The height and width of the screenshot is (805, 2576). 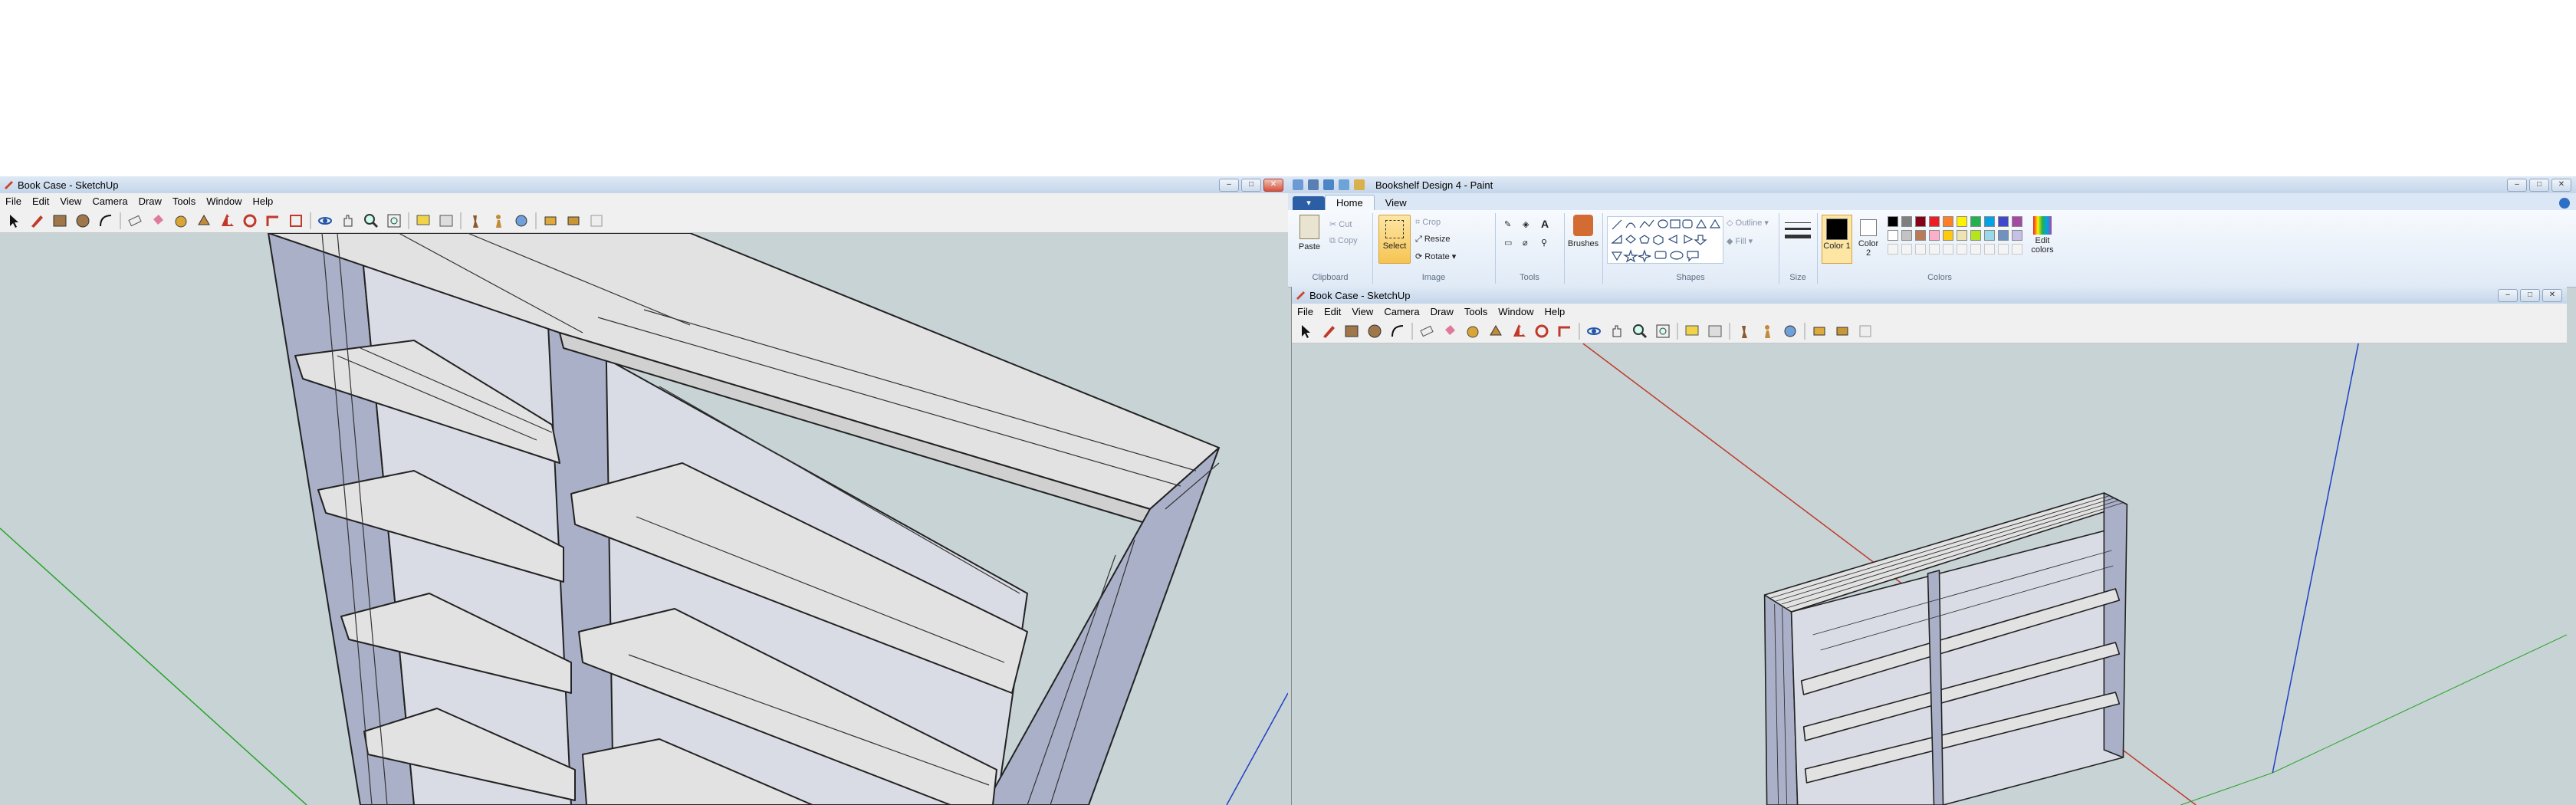 I want to click on look-around-icon, so click(x=522, y=221).